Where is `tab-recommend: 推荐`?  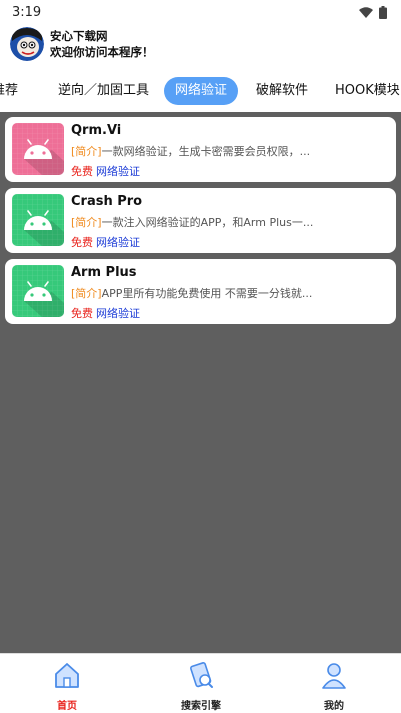
tab-recommend: 推荐 is located at coordinates (9, 91).